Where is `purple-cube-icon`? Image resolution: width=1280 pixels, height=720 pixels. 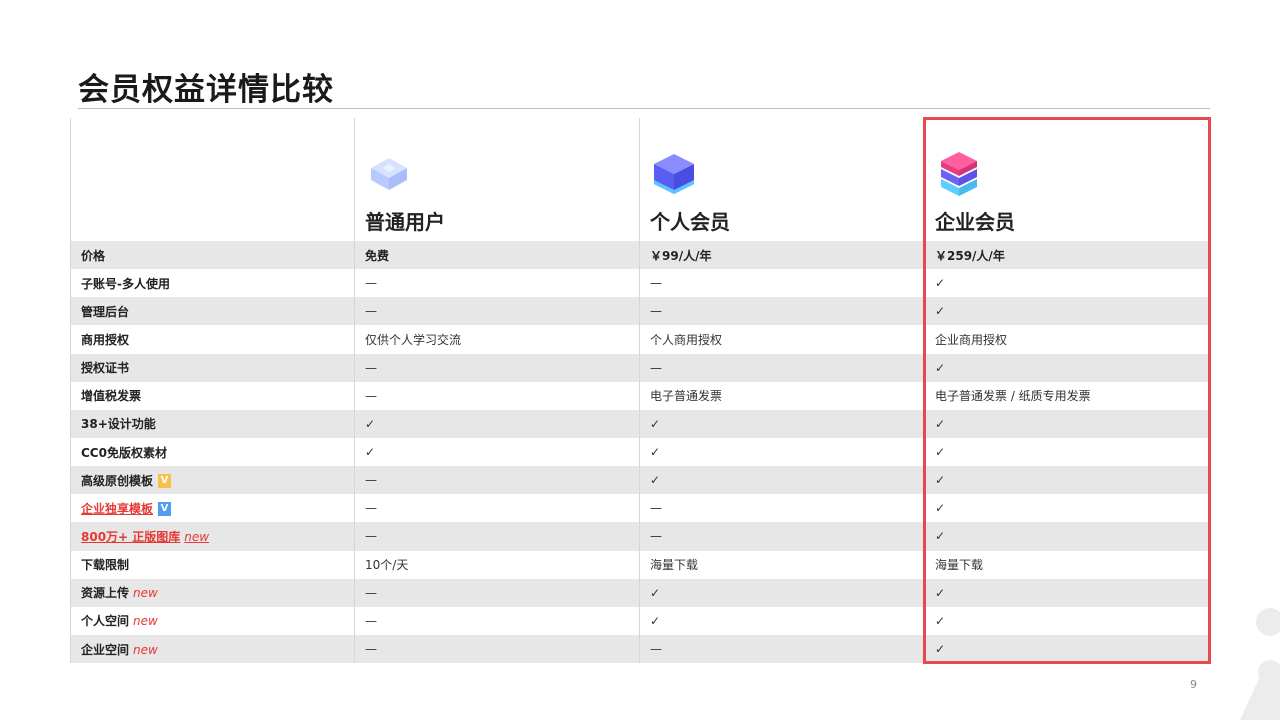
purple-cube-icon is located at coordinates (674, 174).